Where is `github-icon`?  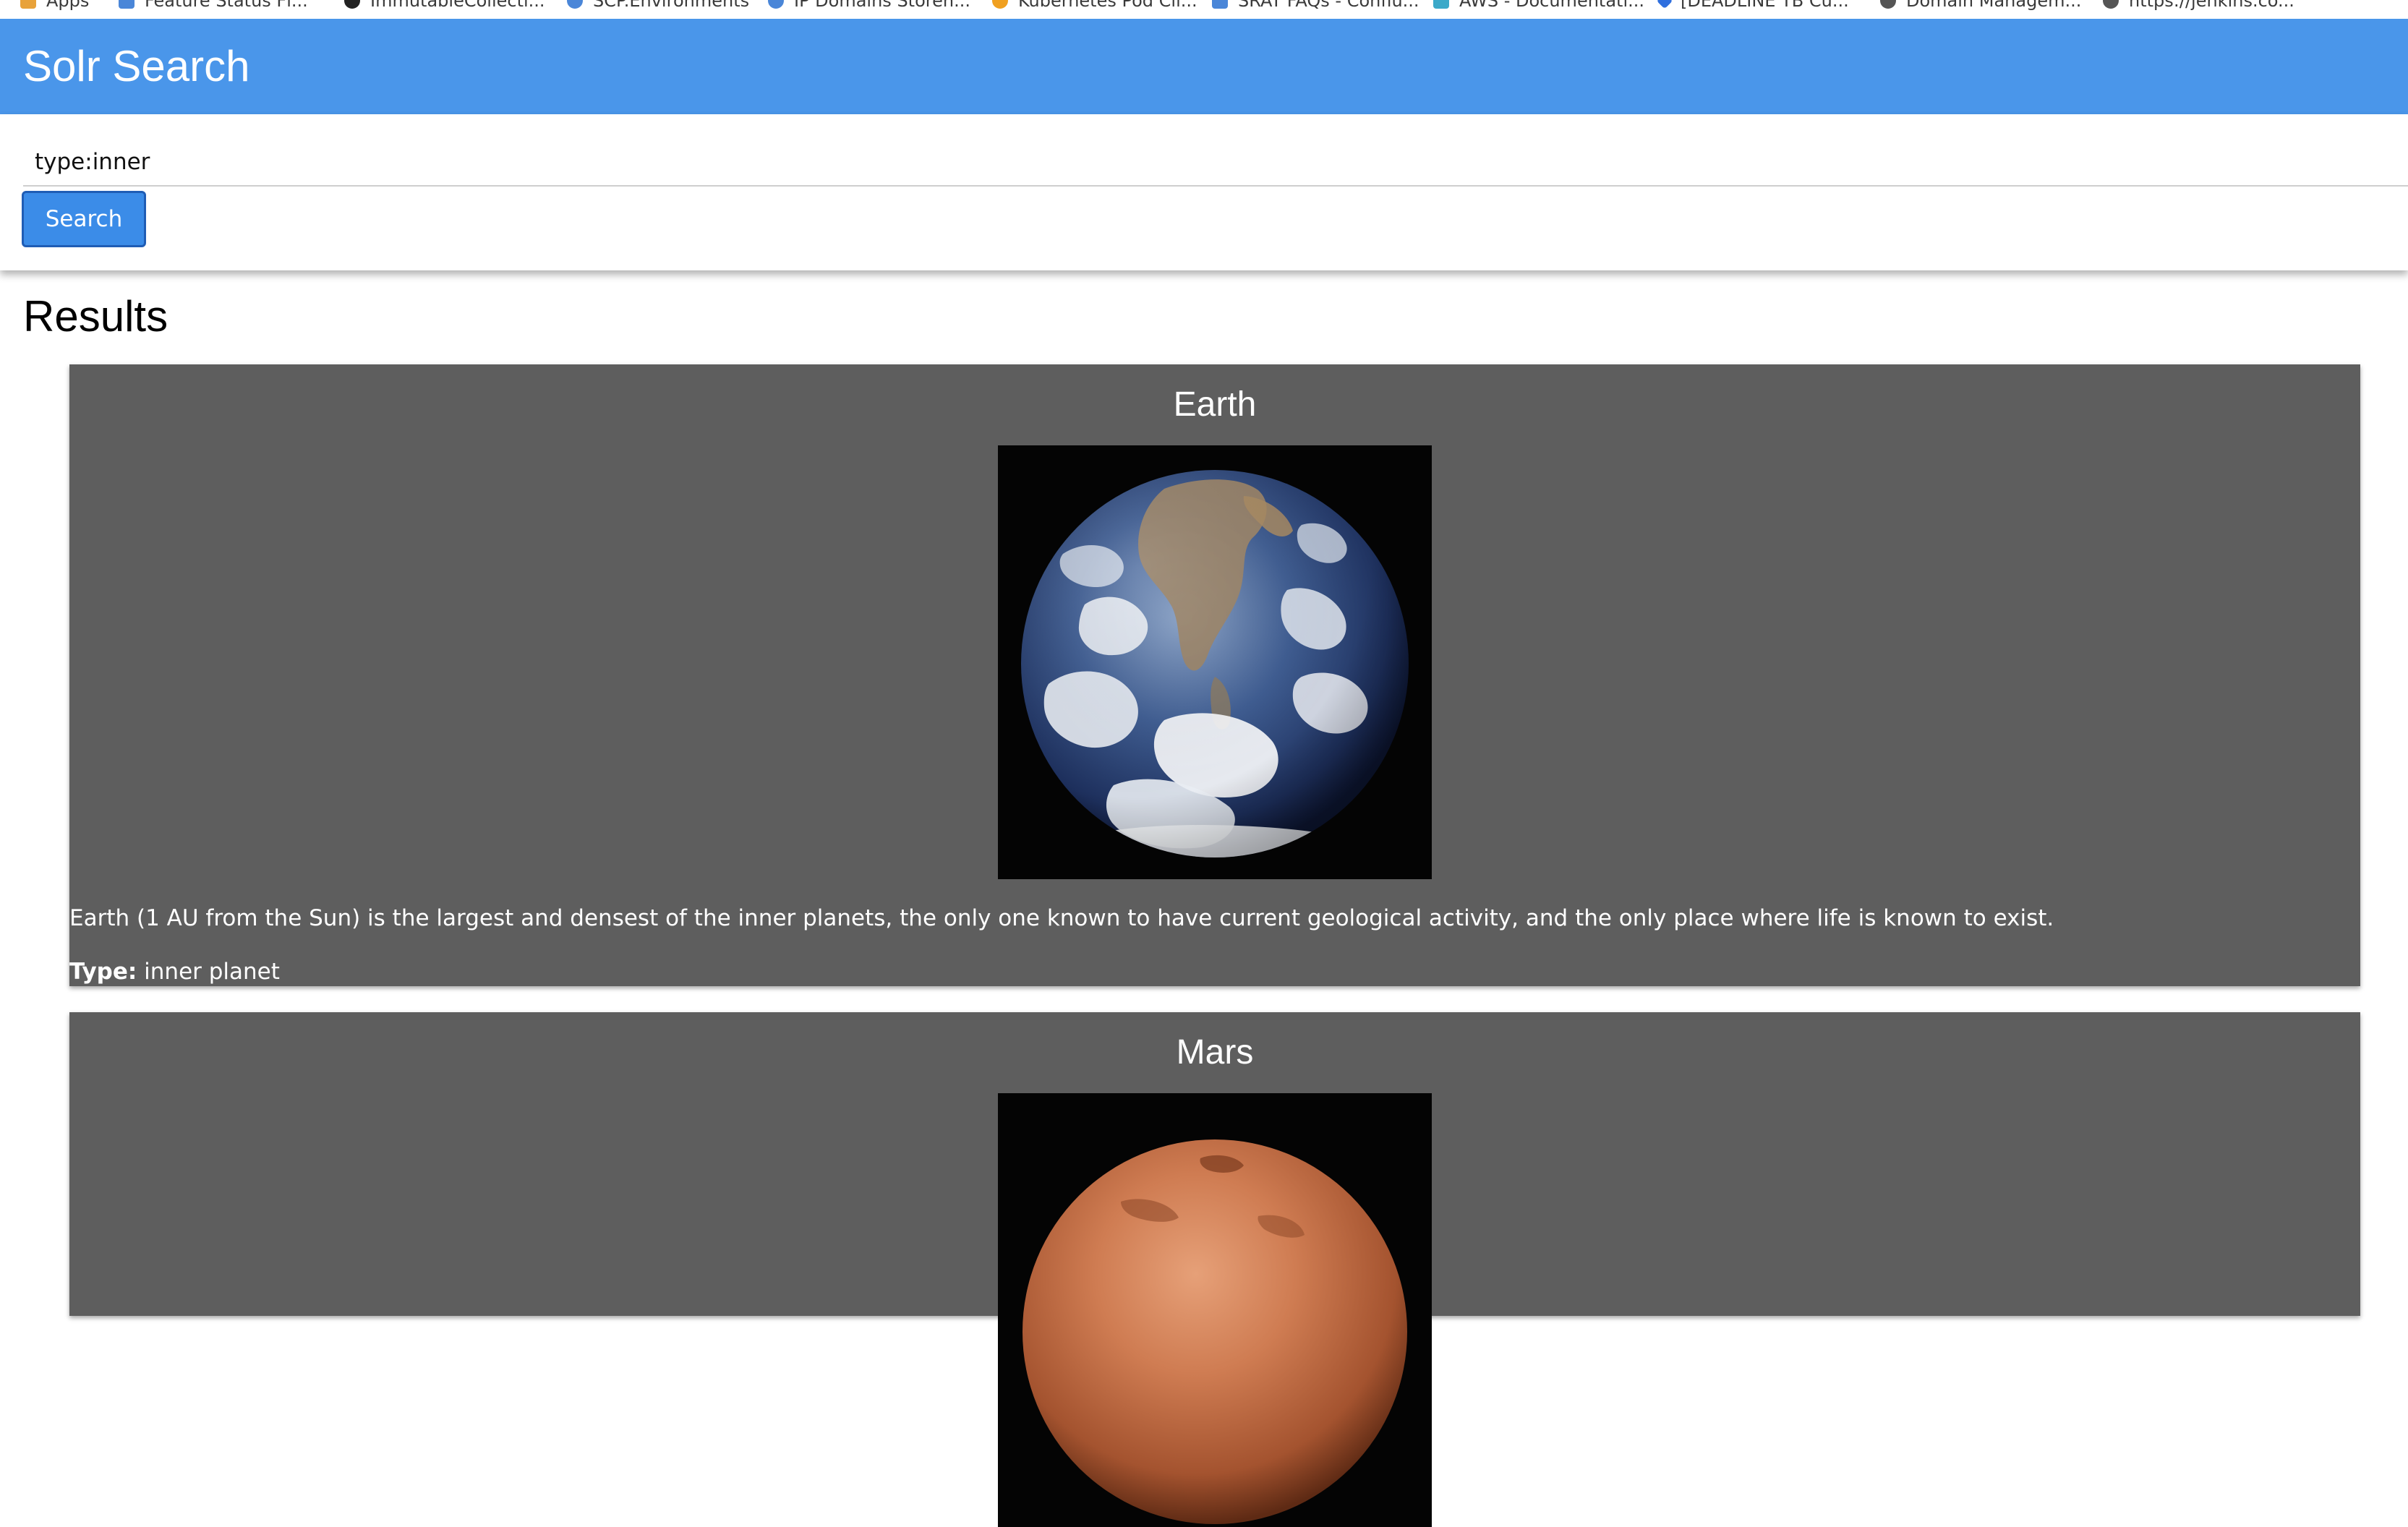
github-icon is located at coordinates (352, 4).